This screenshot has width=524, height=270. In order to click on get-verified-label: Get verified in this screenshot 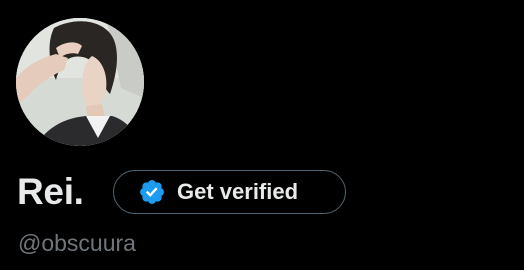, I will do `click(238, 191)`.